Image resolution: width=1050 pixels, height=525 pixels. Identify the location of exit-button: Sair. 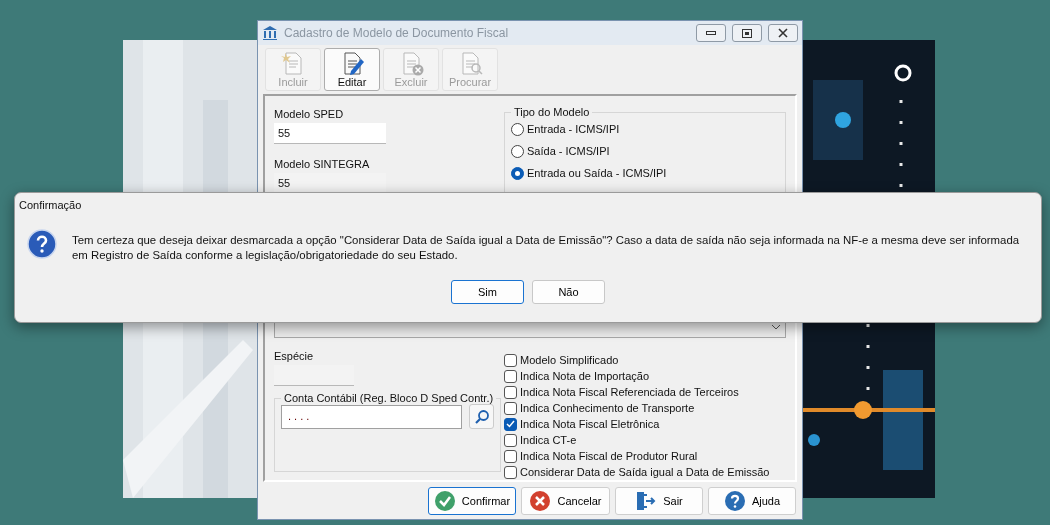
(659, 501).